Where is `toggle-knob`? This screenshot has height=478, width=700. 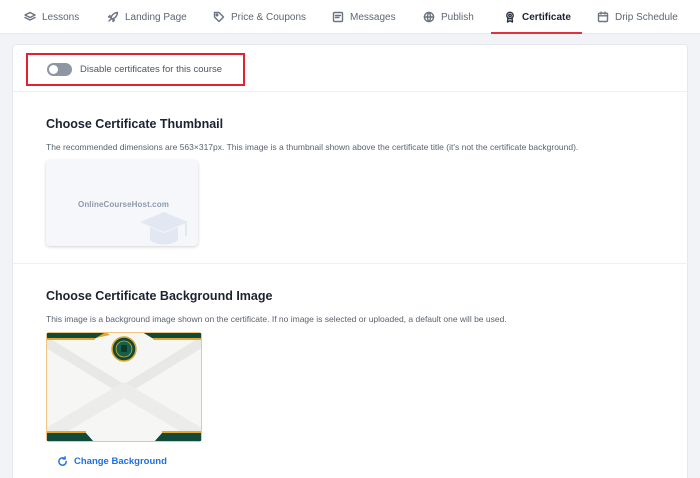 toggle-knob is located at coordinates (53, 69).